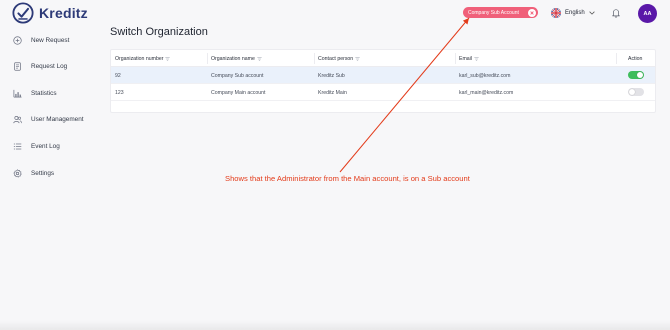  Describe the element at coordinates (592, 13) in the screenshot. I see `chevron-down-icon` at that location.